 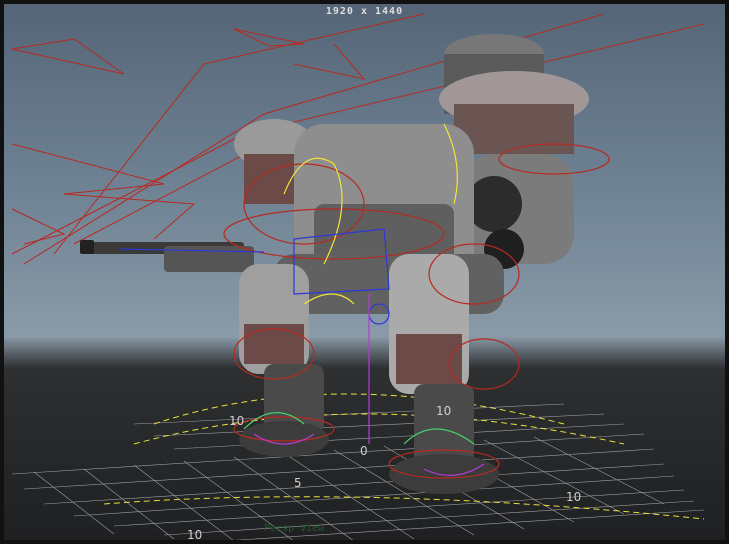 What do you see at coordinates (298, 483) in the screenshot?
I see `grid-label: 5` at bounding box center [298, 483].